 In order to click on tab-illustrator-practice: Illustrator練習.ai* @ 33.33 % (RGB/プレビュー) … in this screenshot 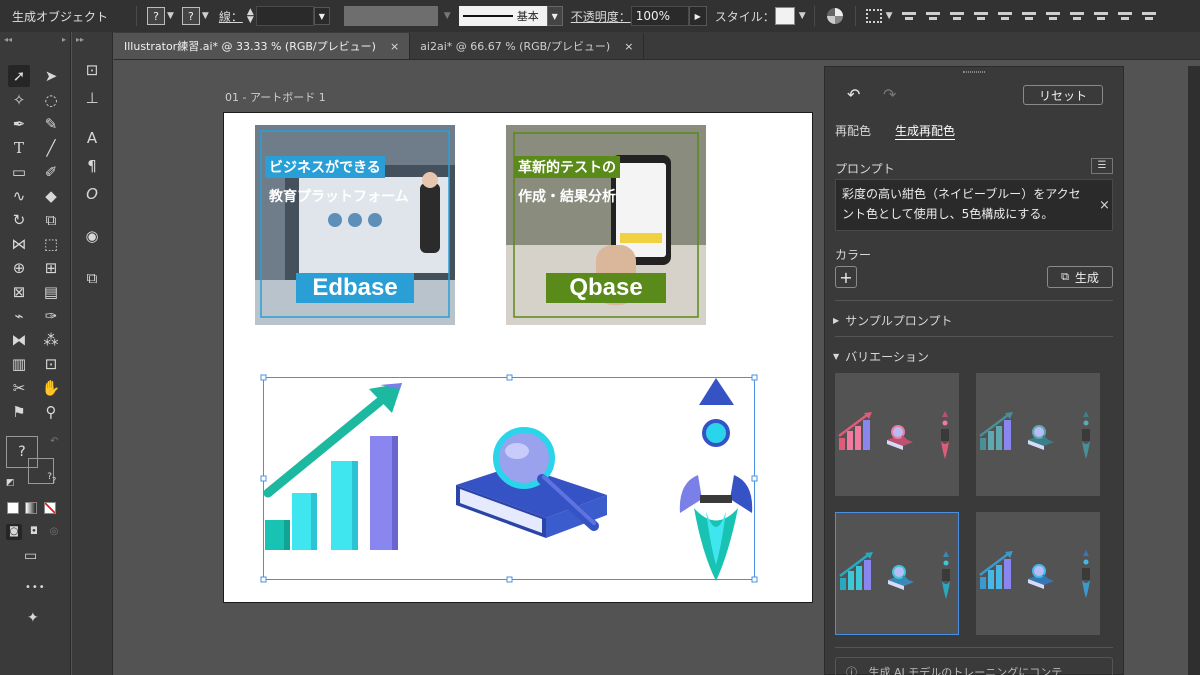, I will do `click(262, 46)`.